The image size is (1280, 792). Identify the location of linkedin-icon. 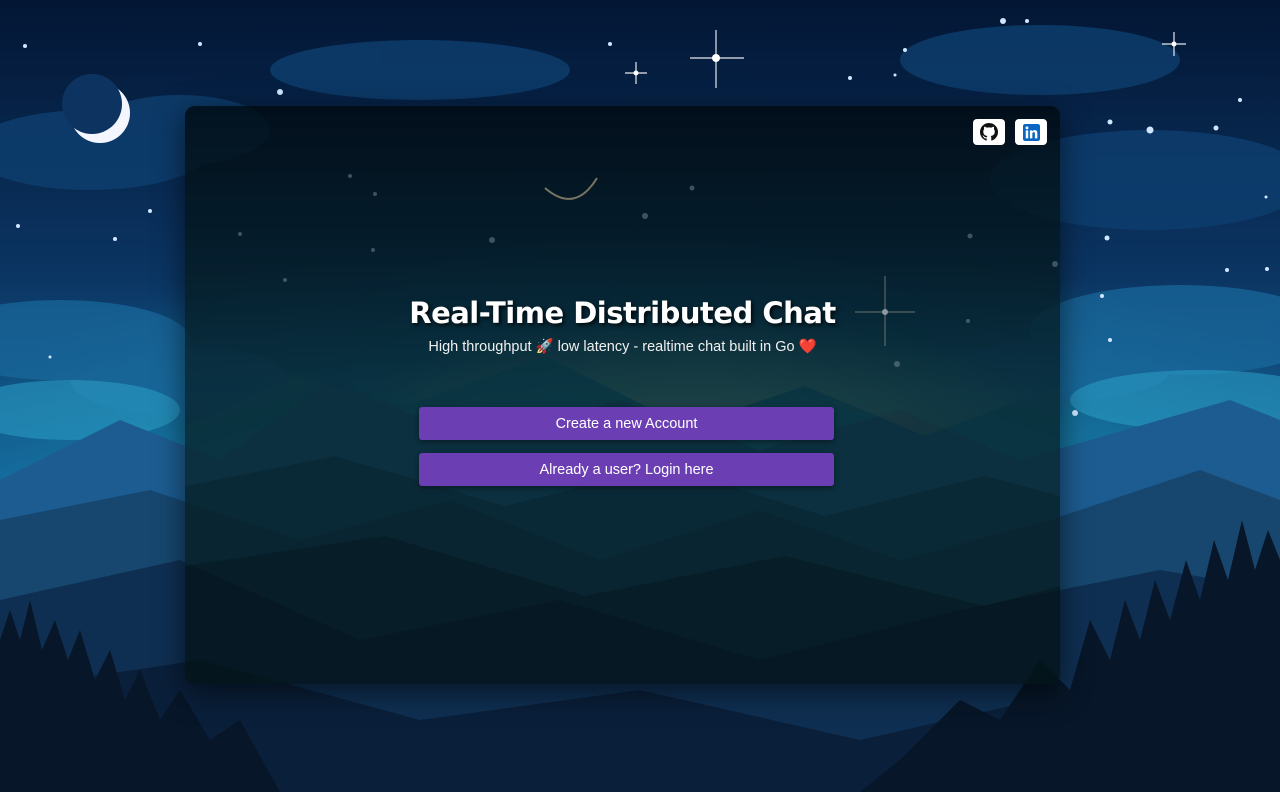
(1031, 132).